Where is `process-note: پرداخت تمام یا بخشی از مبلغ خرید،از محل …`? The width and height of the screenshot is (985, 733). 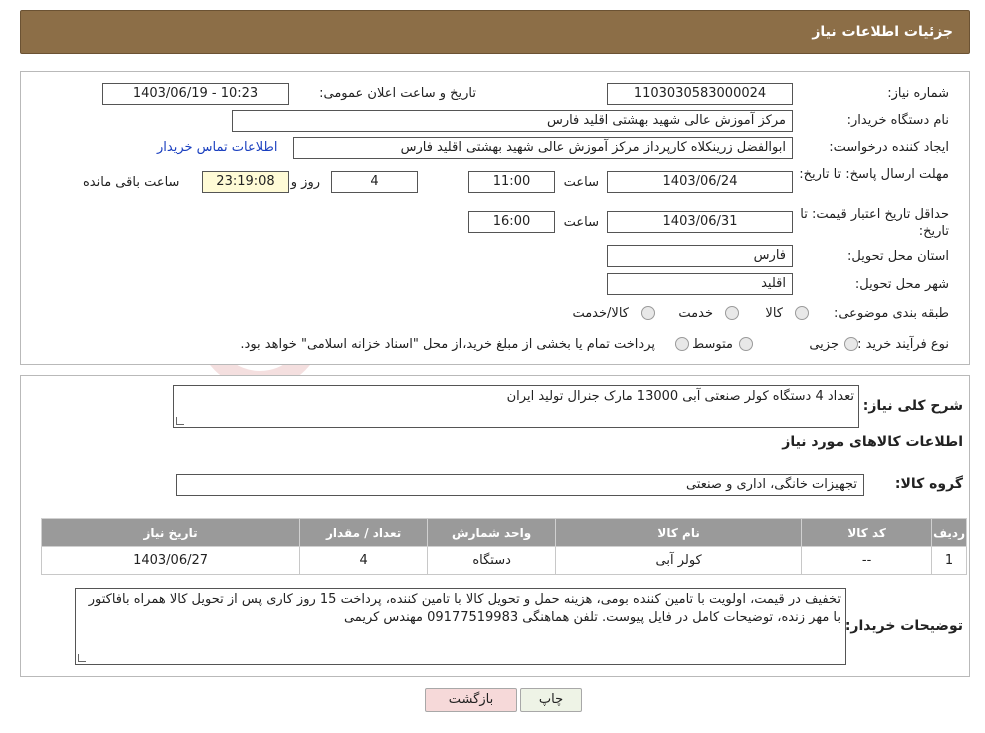
process-note: پرداخت تمام یا بخشی از مبلغ خرید،از محل … is located at coordinates (447, 344).